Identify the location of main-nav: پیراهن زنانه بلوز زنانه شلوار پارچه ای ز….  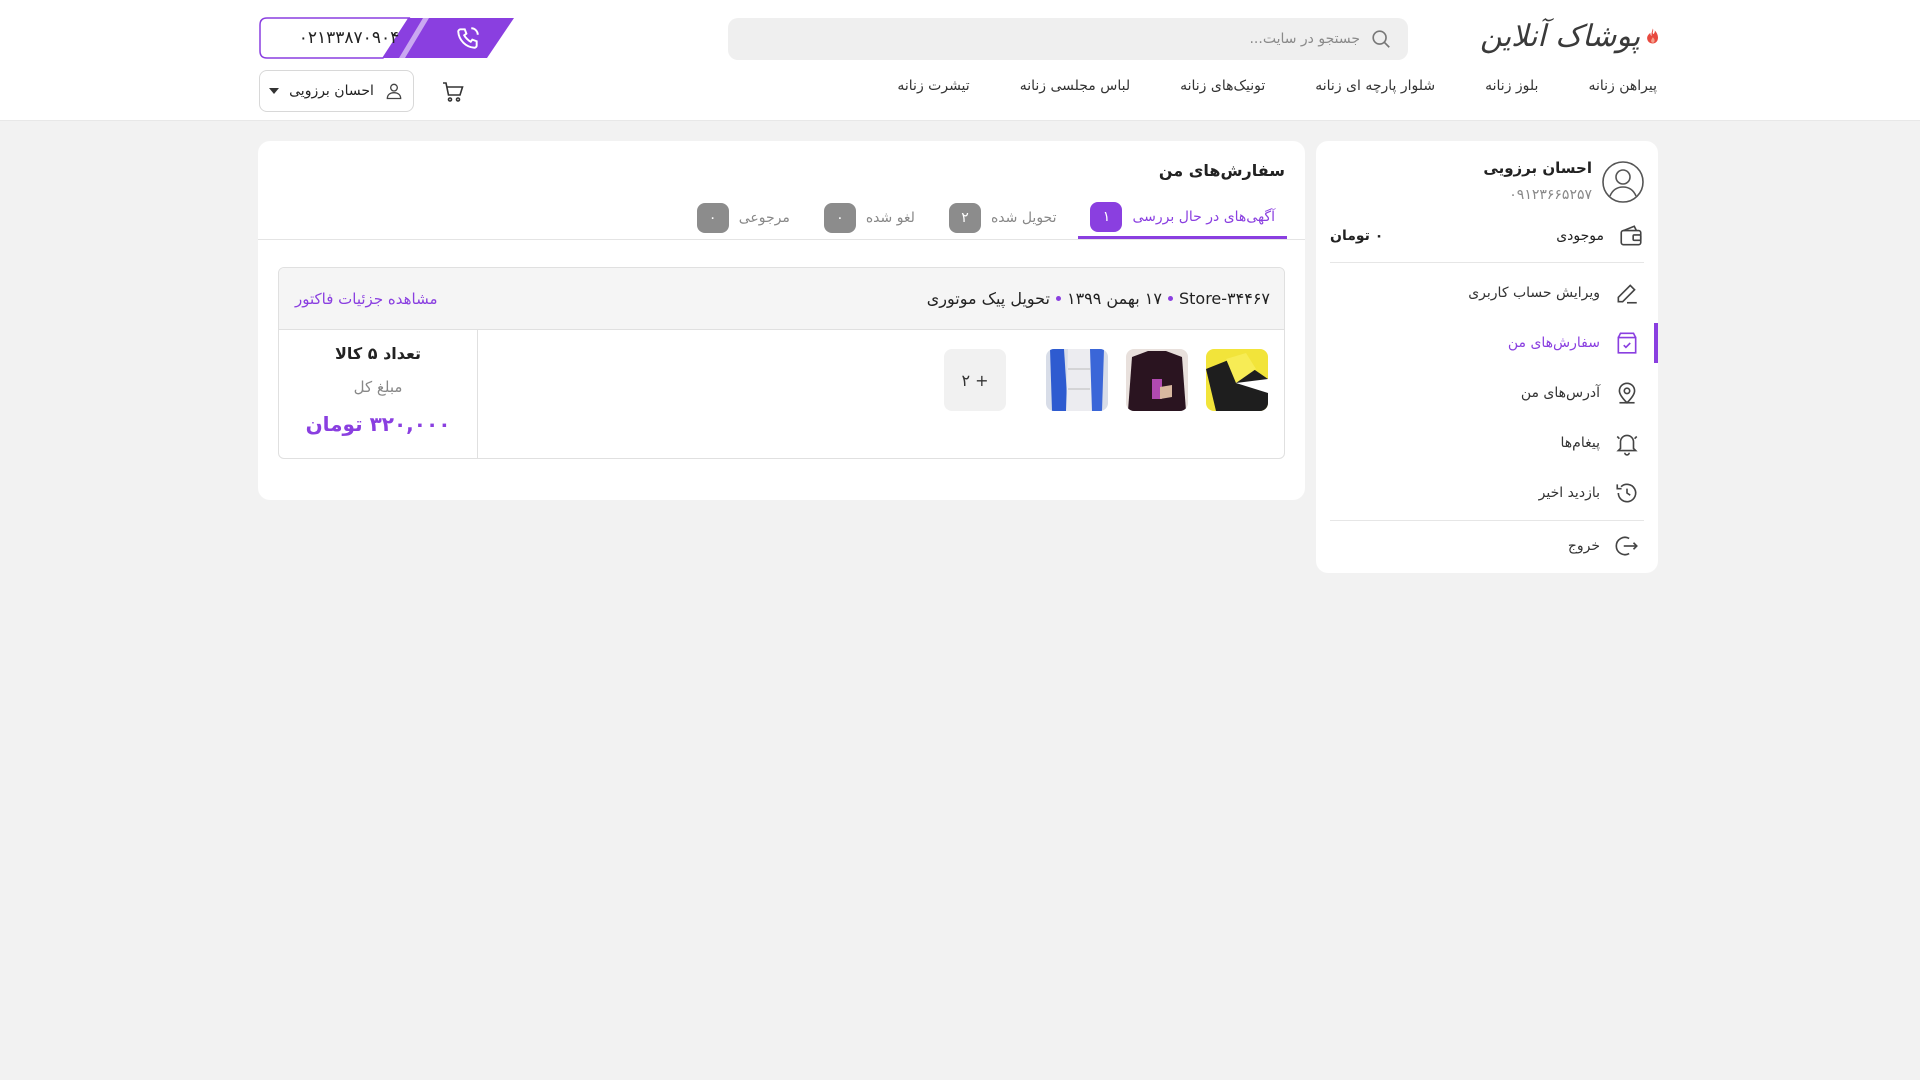
(1277, 90).